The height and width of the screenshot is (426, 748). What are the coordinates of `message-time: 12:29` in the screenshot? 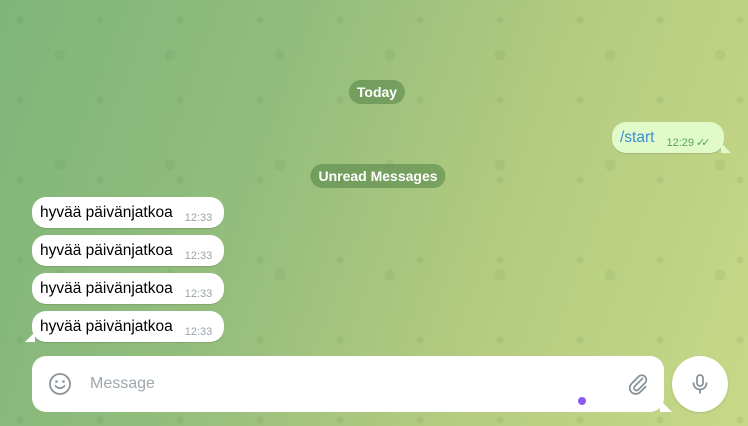 It's located at (680, 142).